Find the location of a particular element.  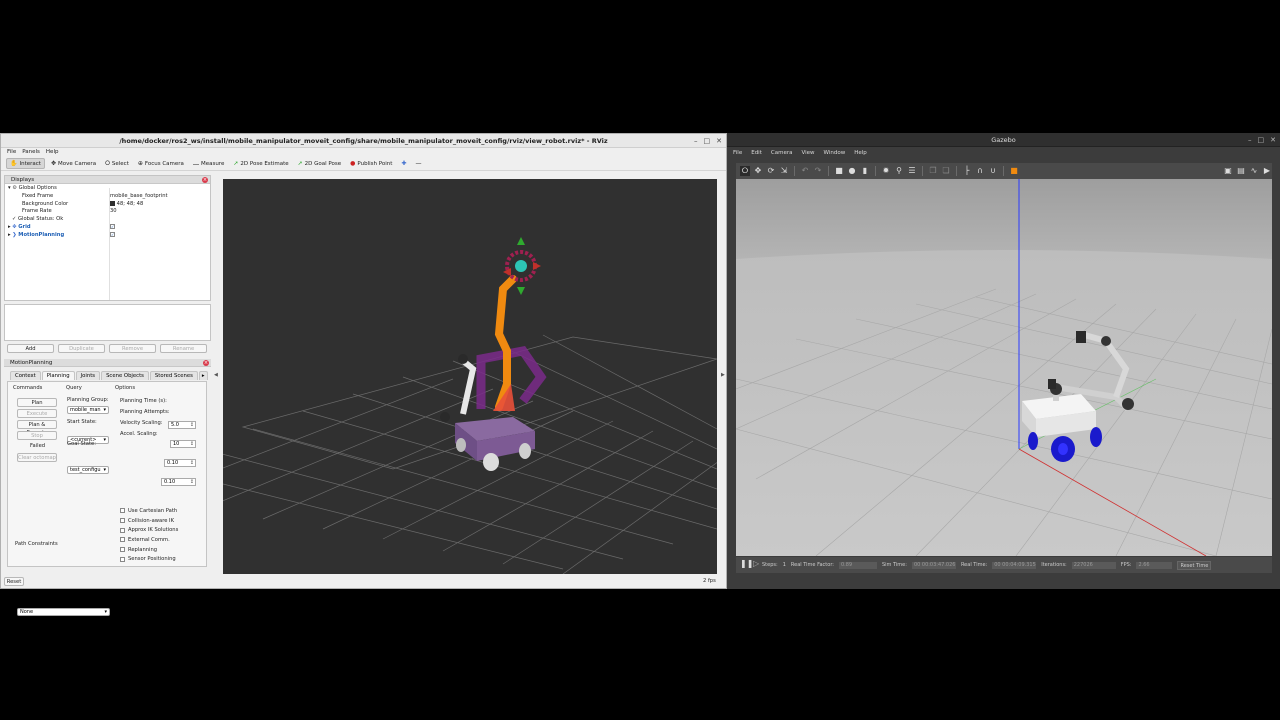

tree-global-options: ▾ ⚙ Global Options is located at coordinates (107, 189).